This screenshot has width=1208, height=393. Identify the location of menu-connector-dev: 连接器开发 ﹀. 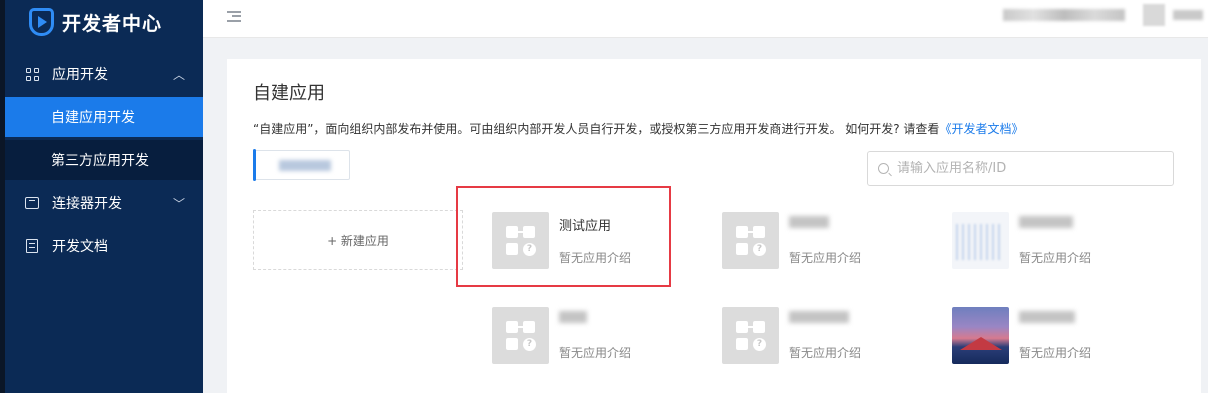
(104, 203).